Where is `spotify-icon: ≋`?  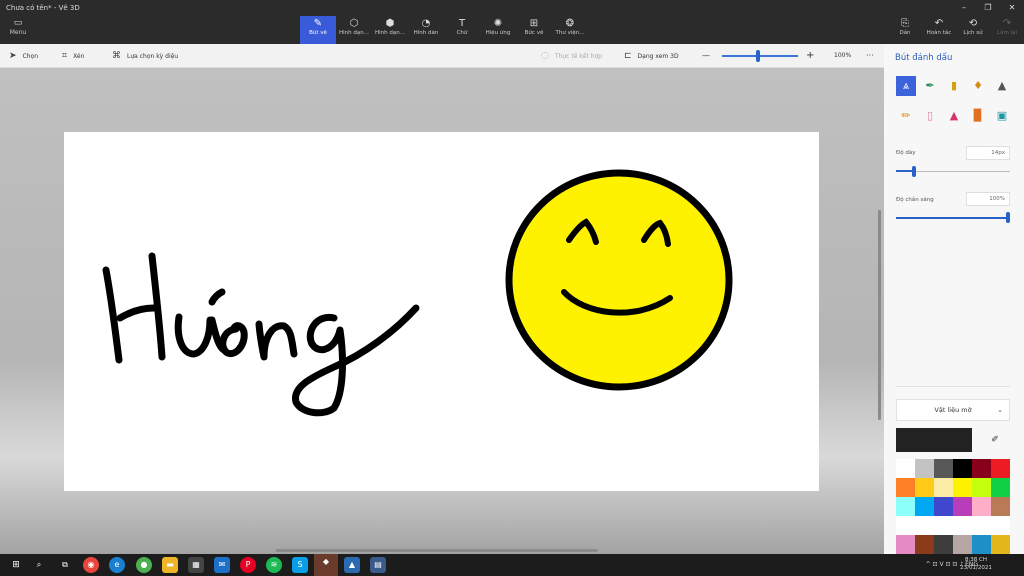
spotify-icon: ≋ is located at coordinates (274, 565).